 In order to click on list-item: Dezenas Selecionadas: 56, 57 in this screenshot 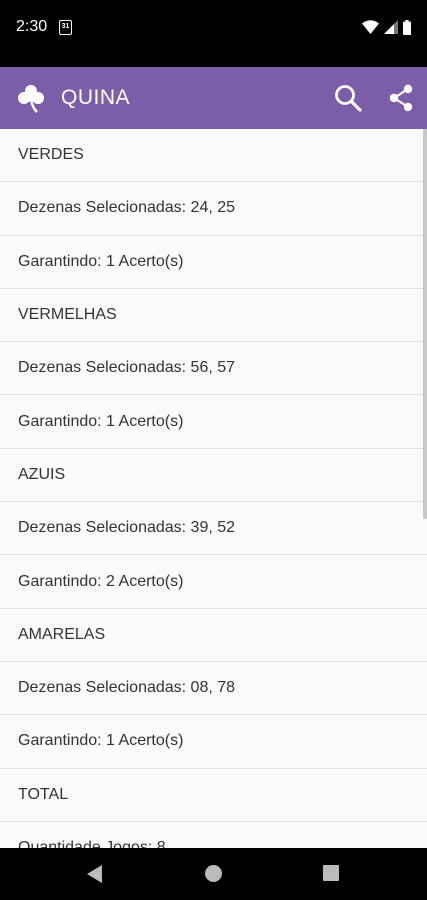, I will do `click(213, 369)`.